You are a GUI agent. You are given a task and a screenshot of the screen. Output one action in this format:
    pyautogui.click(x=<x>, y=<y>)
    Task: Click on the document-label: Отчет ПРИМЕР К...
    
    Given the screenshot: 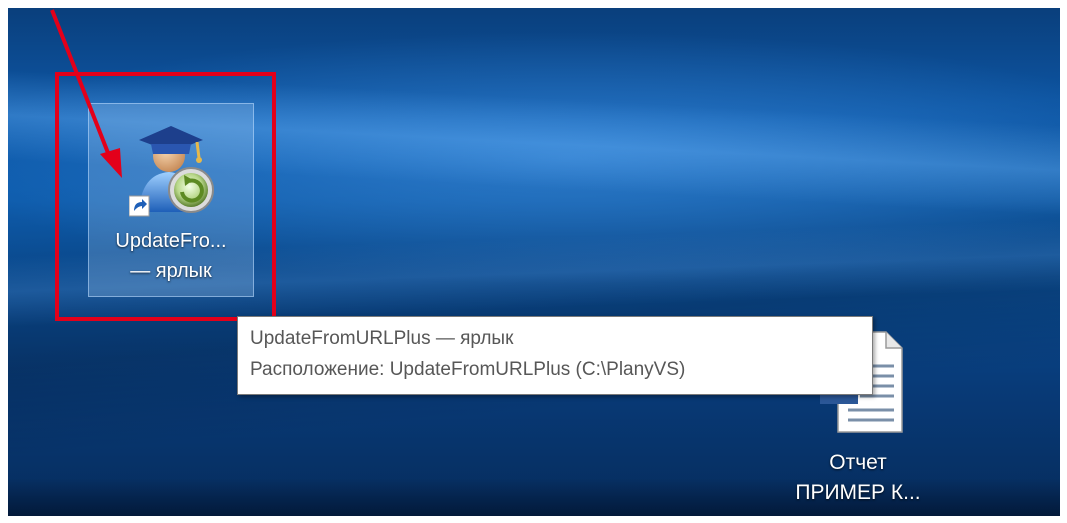 What is the action you would take?
    pyautogui.click(x=858, y=478)
    